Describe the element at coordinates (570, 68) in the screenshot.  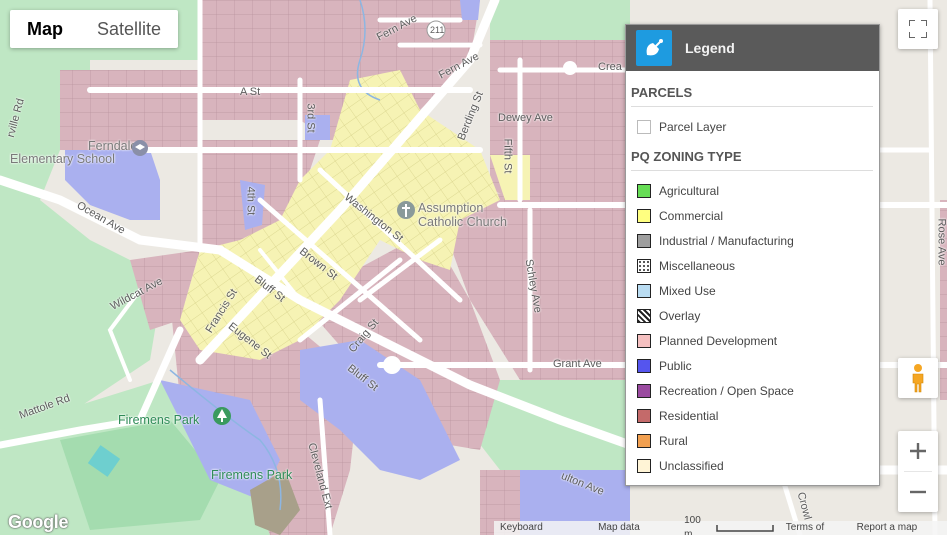
I see `cul-de-sac-north` at that location.